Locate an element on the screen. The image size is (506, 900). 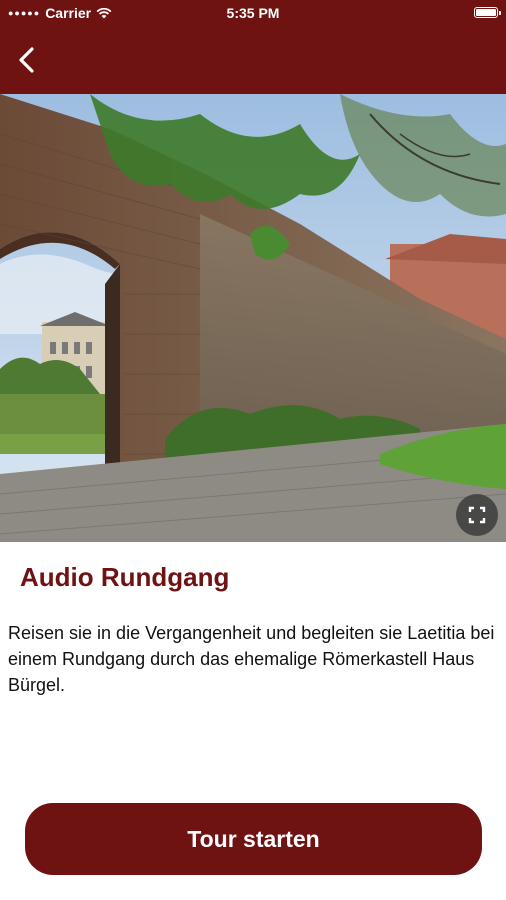
back-button is located at coordinates (28, 60).